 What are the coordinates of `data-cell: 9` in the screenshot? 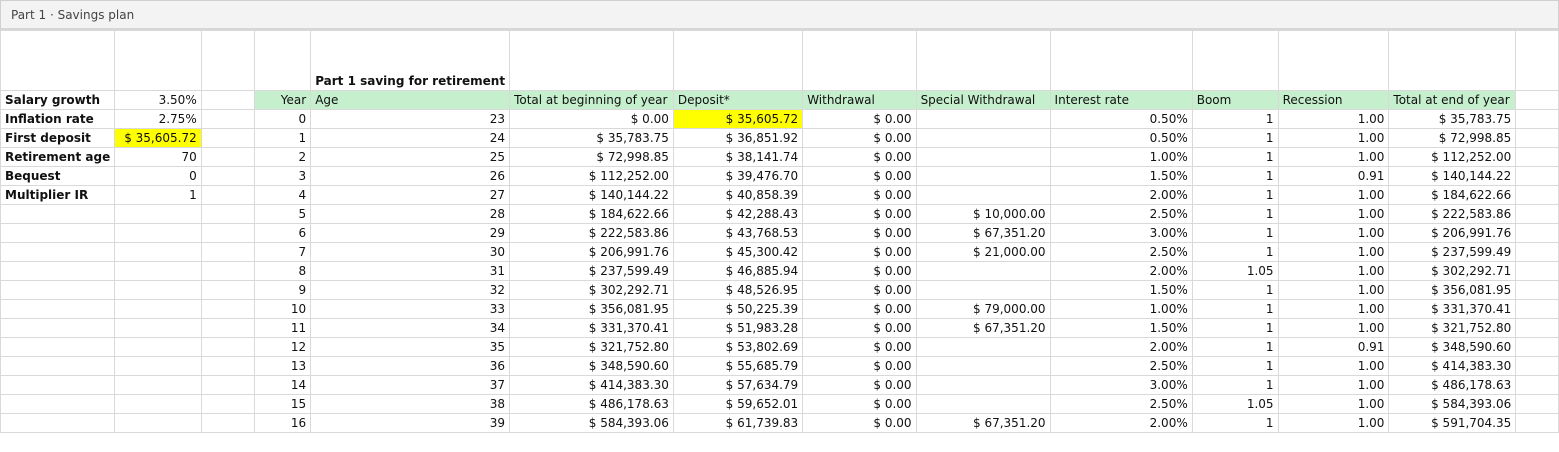 It's located at (283, 290).